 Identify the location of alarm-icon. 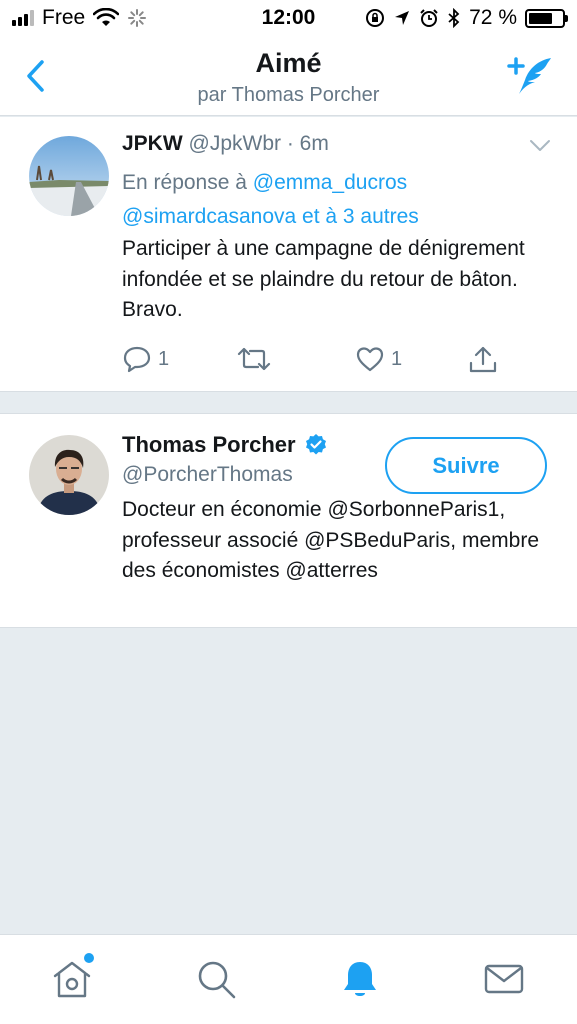
(429, 18).